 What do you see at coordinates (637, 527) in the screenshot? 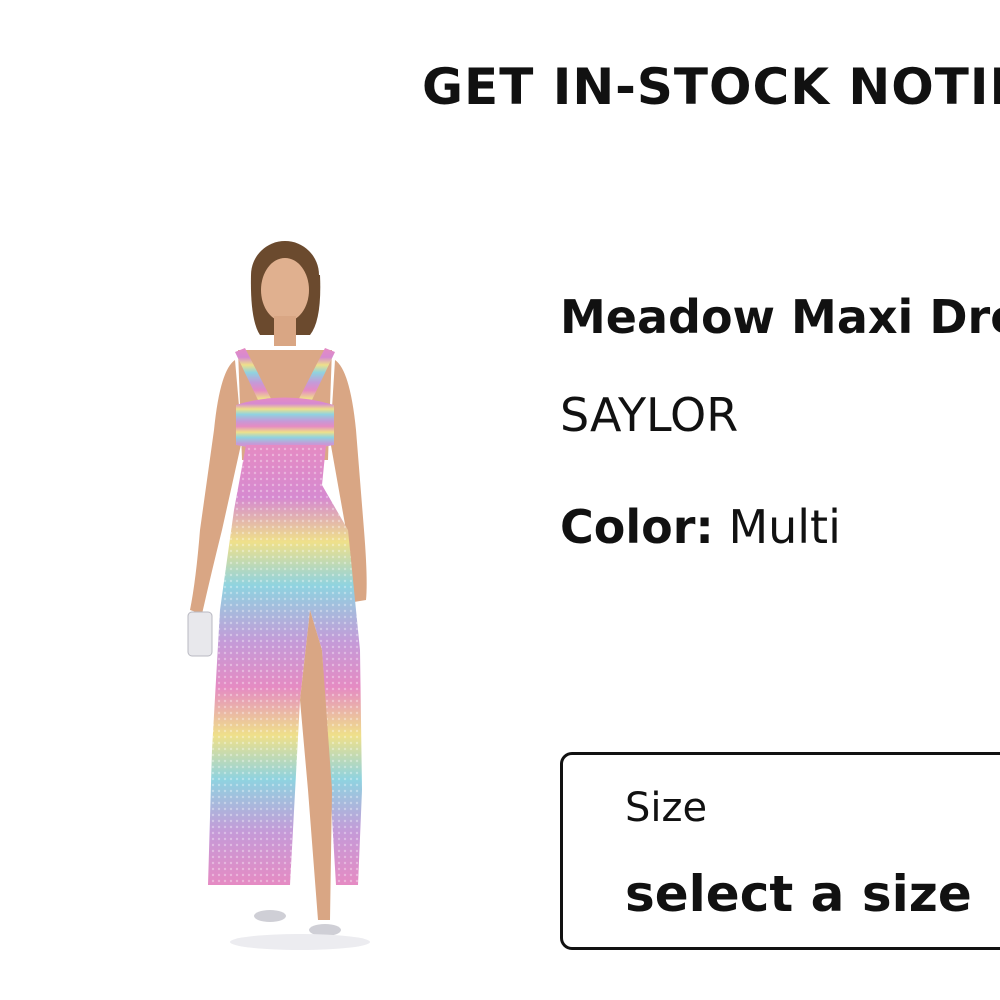
I see `color-label: Color:` at bounding box center [637, 527].